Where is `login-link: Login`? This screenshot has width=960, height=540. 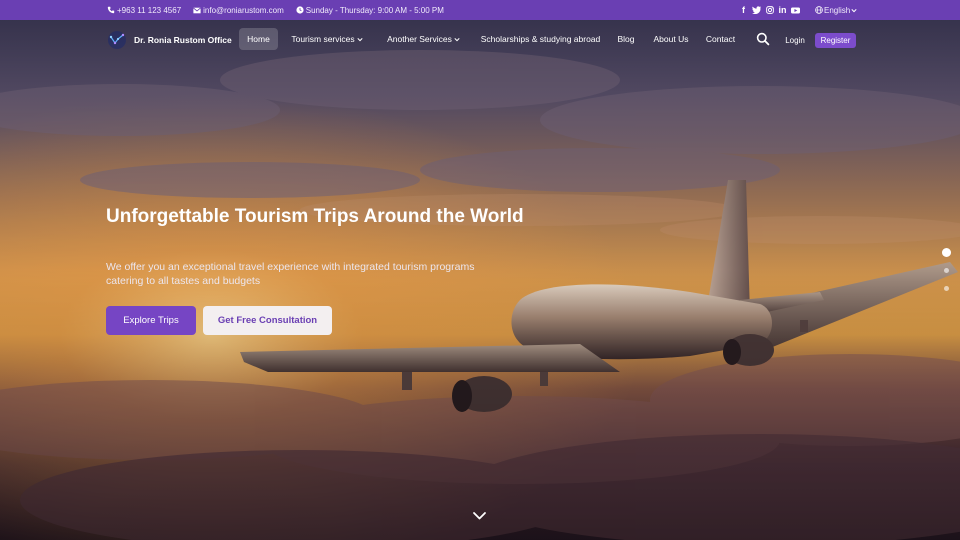
login-link: Login is located at coordinates (795, 40).